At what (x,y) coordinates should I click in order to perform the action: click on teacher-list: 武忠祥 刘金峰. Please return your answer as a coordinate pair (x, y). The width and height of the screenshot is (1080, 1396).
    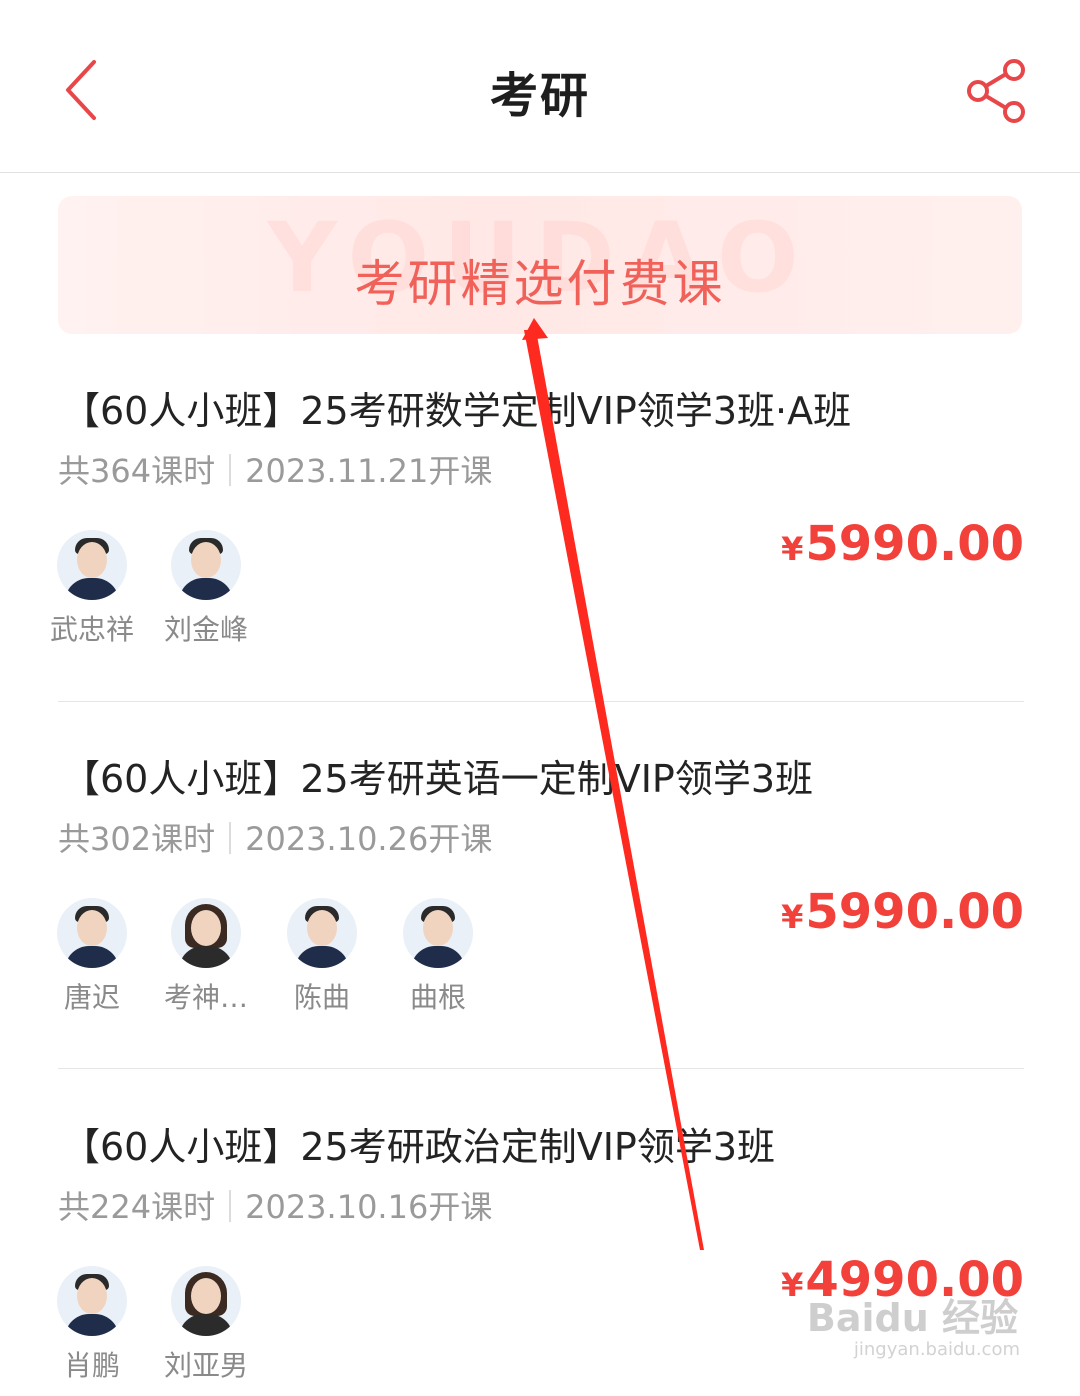
    Looking at the image, I should click on (404, 595).